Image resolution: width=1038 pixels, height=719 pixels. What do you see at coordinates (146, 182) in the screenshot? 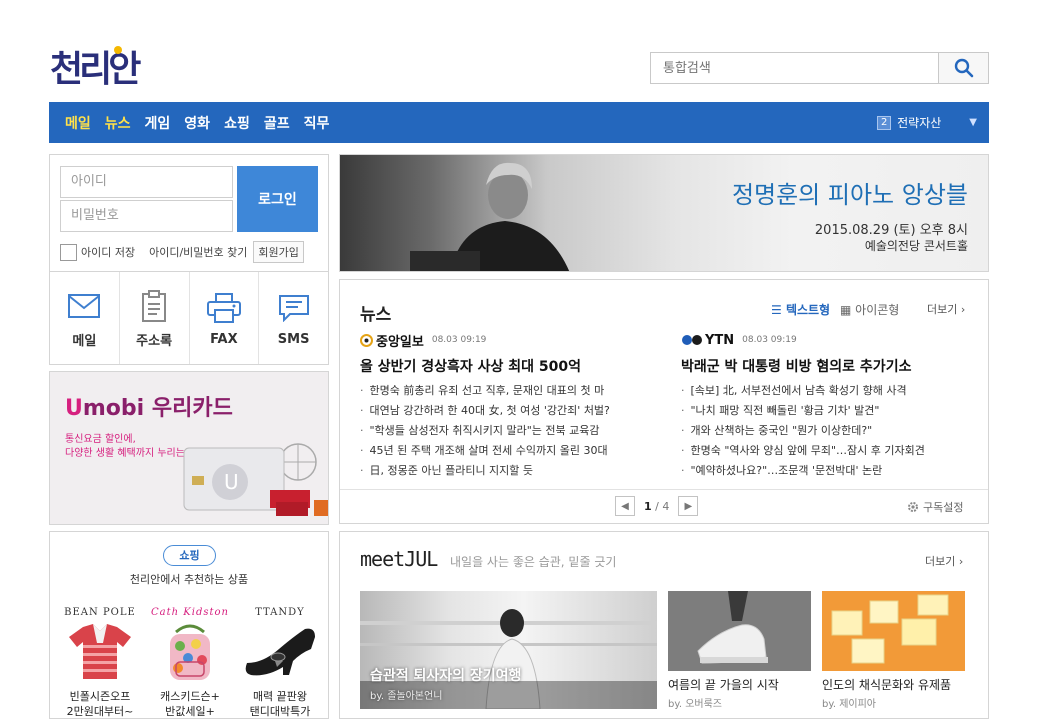
I see `id-field: 아이디` at bounding box center [146, 182].